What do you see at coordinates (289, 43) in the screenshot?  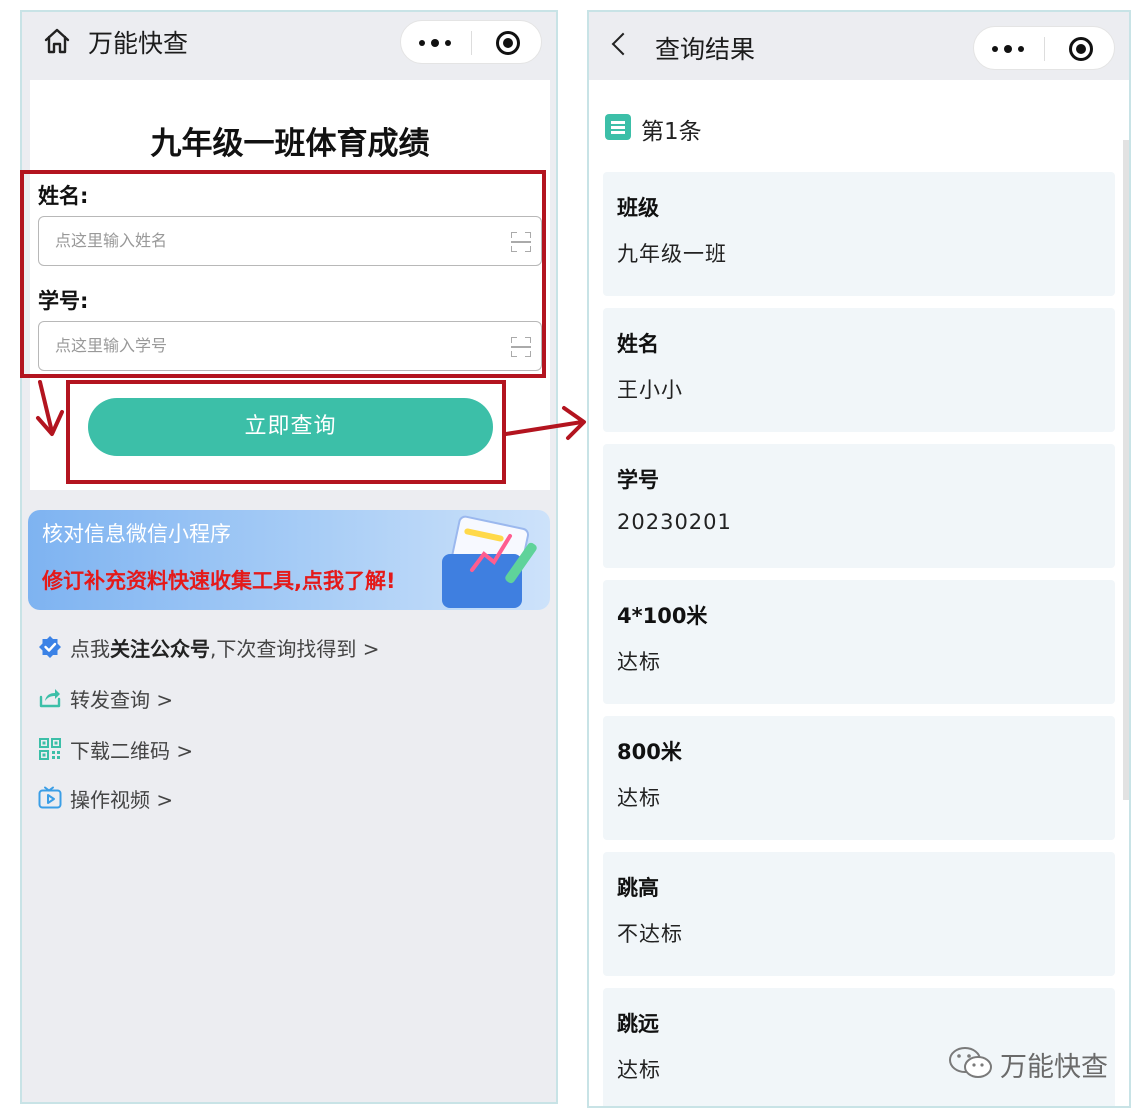 I see `left-navbar: 万能快查` at bounding box center [289, 43].